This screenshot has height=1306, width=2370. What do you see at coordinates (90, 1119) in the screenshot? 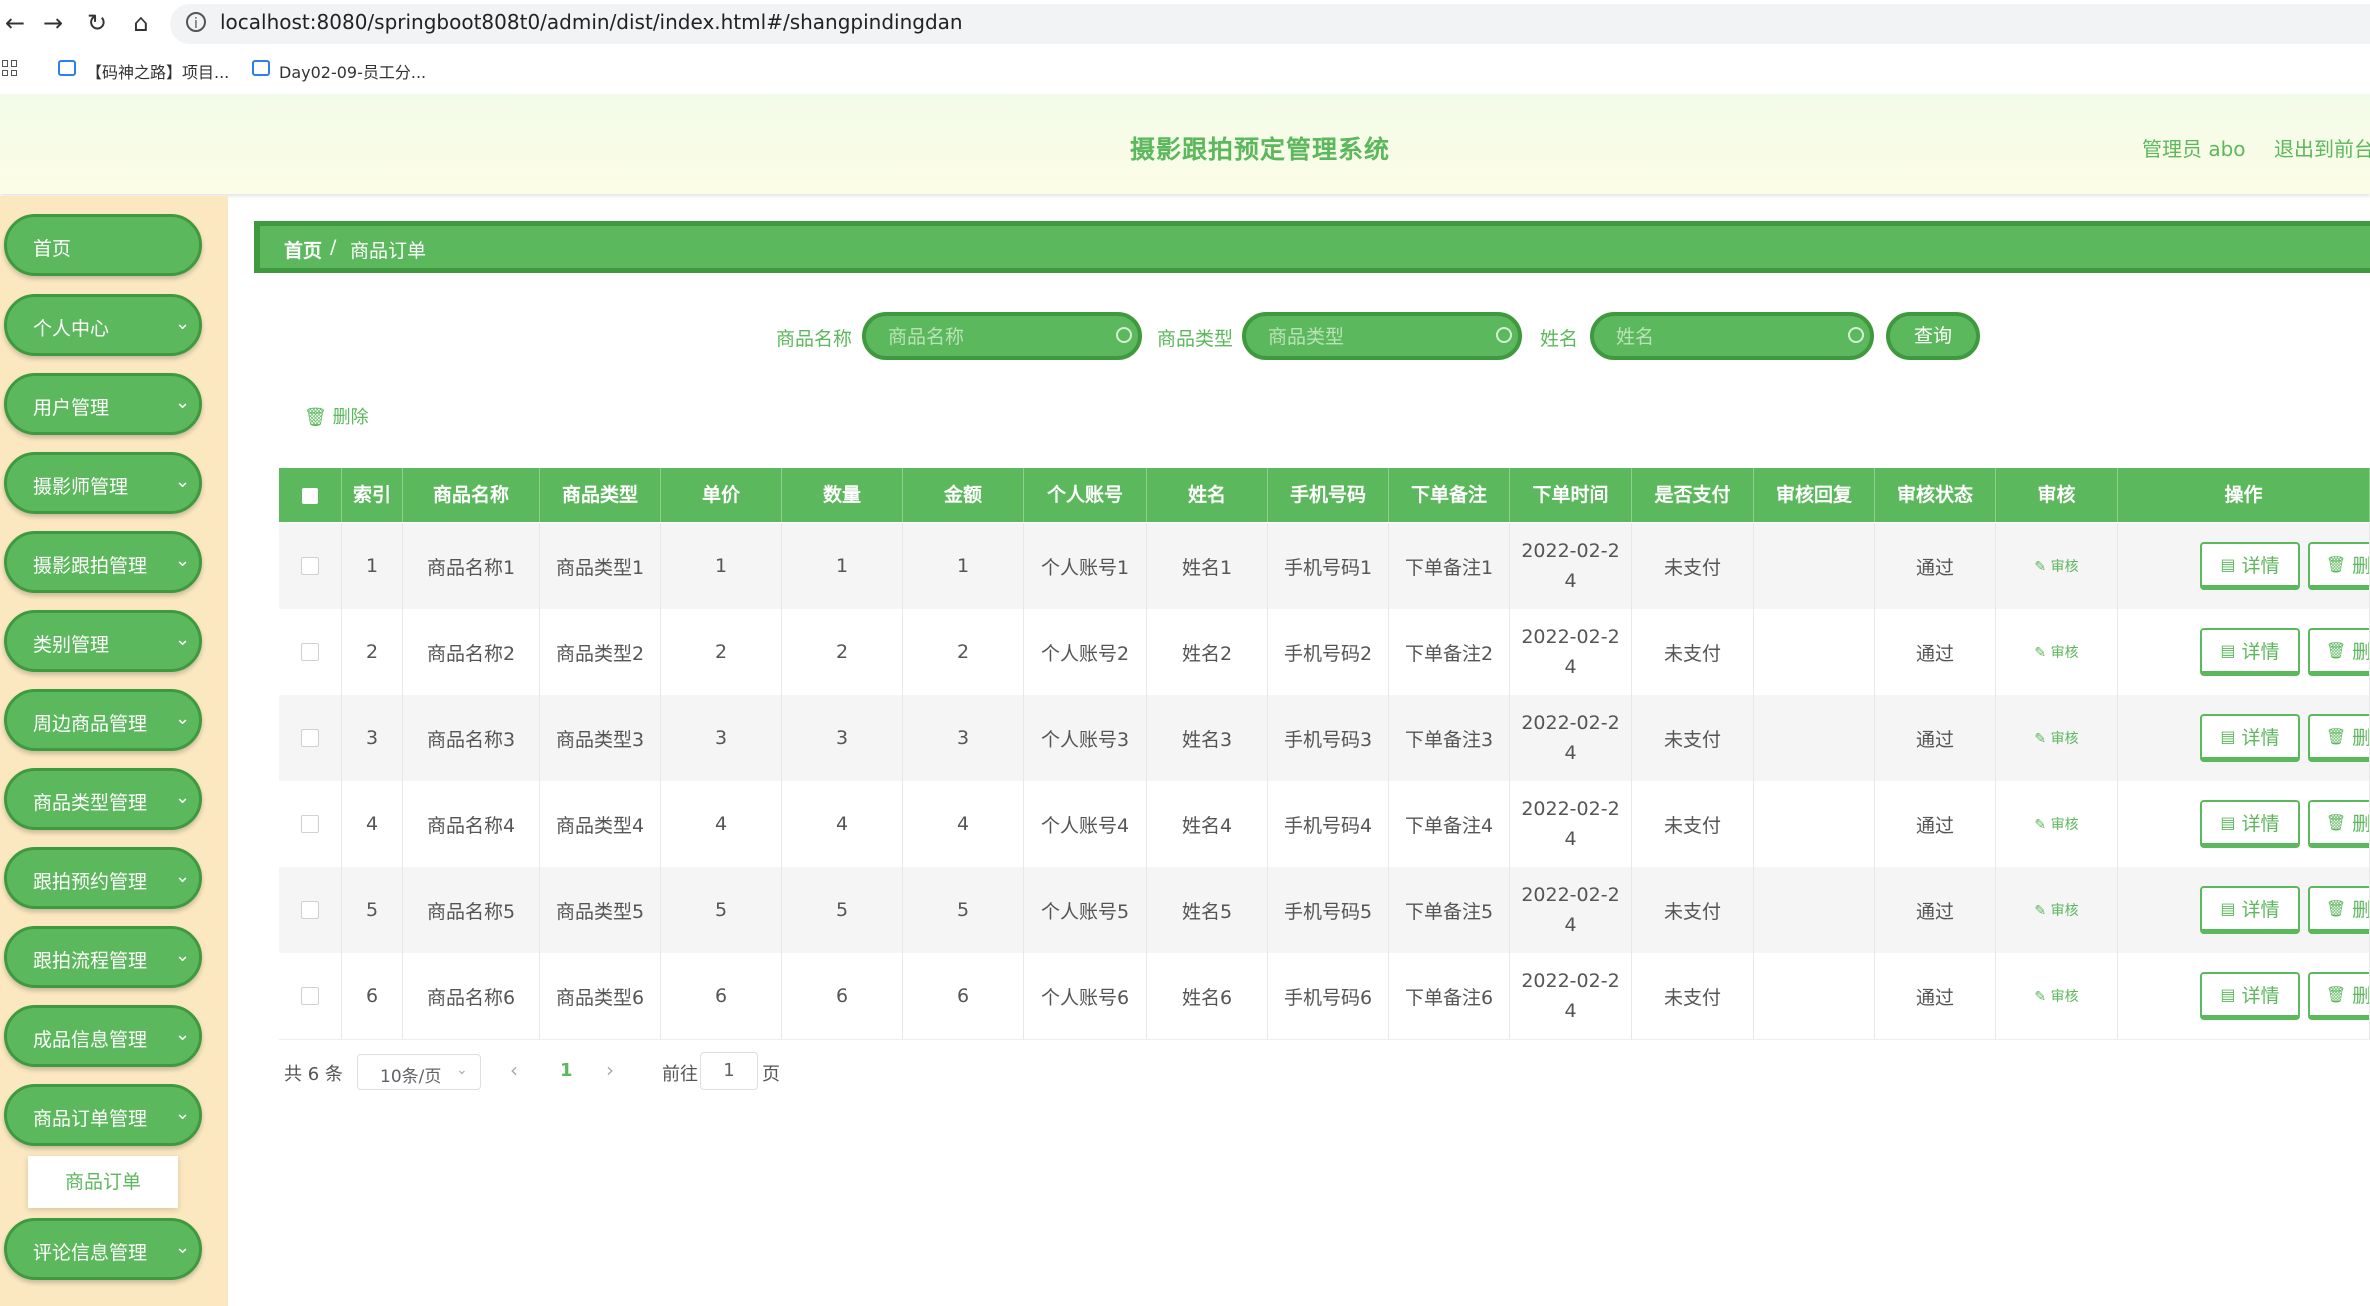
I see `sidebar-item-label: 商品订单管理` at bounding box center [90, 1119].